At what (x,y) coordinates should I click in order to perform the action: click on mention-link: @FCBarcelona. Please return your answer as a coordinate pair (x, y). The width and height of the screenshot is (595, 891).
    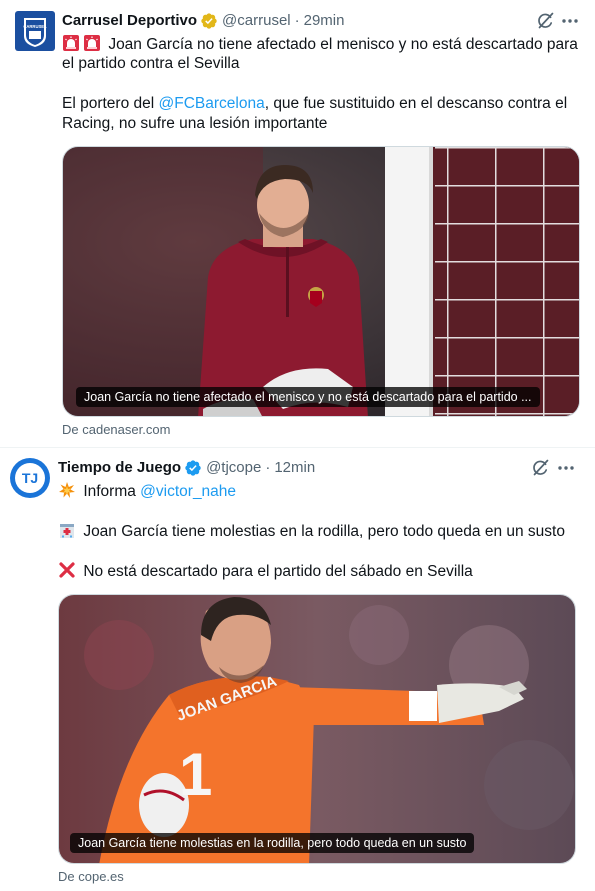
    Looking at the image, I should click on (212, 103).